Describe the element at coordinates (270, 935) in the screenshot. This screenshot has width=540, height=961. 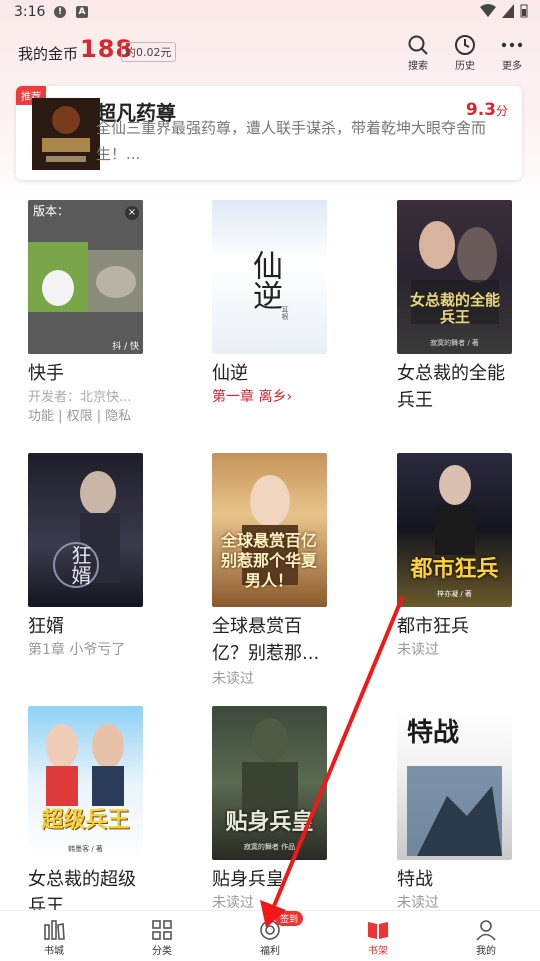
I see `bottom-nav: 书城 分类 福利 书架 我的` at that location.